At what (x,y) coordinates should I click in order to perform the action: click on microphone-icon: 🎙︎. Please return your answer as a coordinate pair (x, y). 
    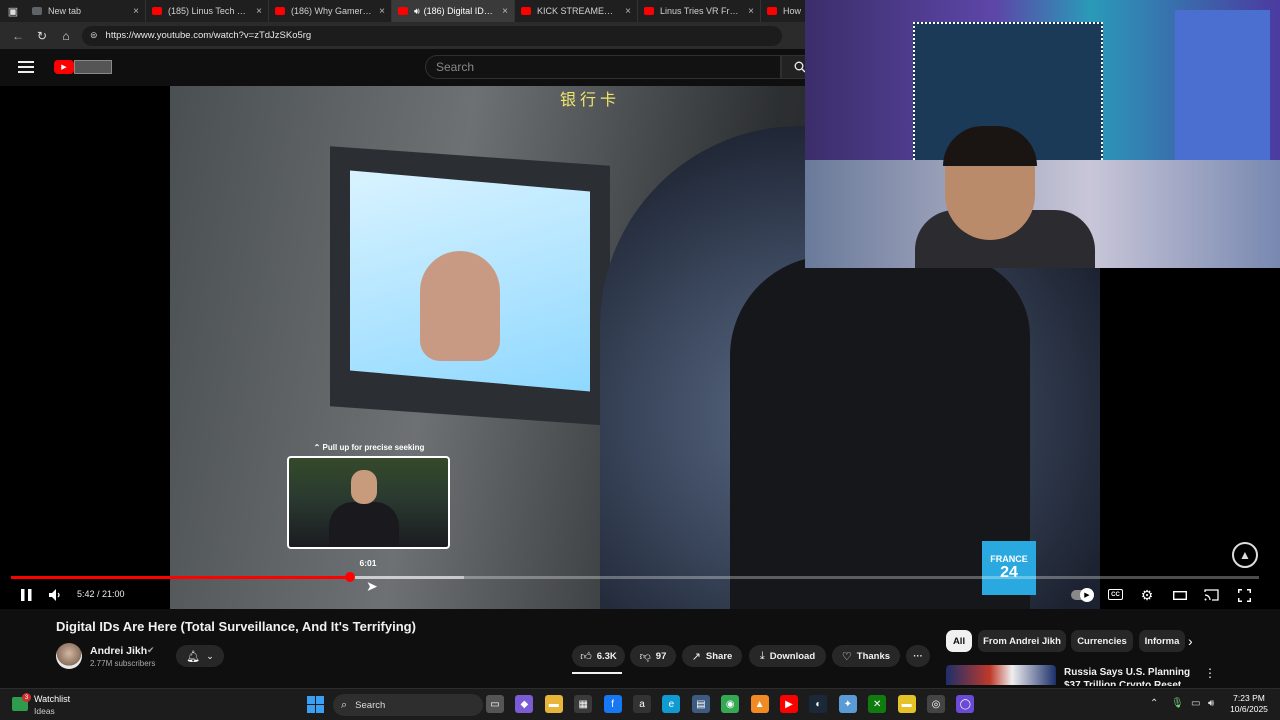
    Looking at the image, I should click on (1177, 703).